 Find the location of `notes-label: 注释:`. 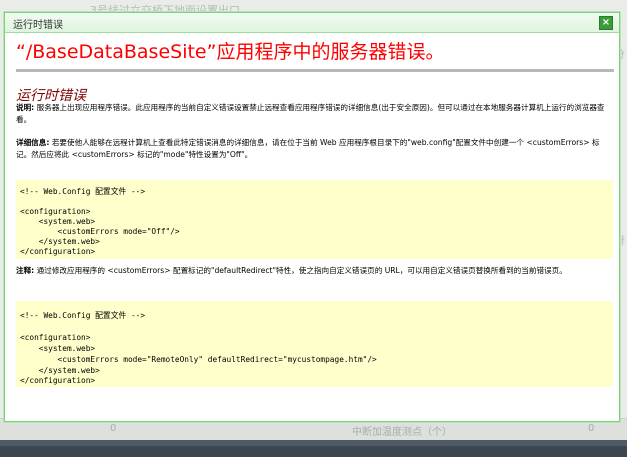

notes-label: 注释: is located at coordinates (25, 270).